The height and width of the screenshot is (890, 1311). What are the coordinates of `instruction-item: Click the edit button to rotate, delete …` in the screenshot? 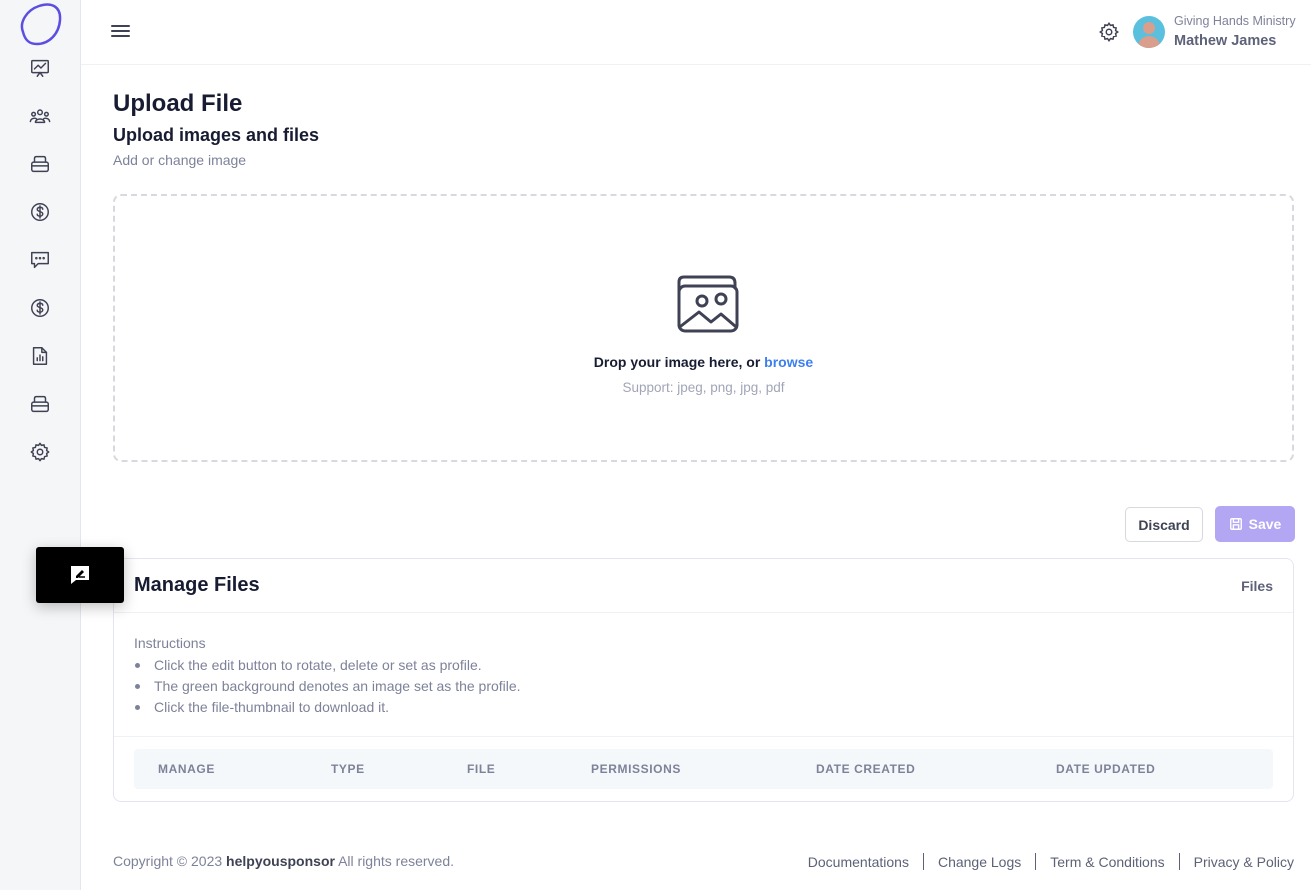 It's located at (327, 665).